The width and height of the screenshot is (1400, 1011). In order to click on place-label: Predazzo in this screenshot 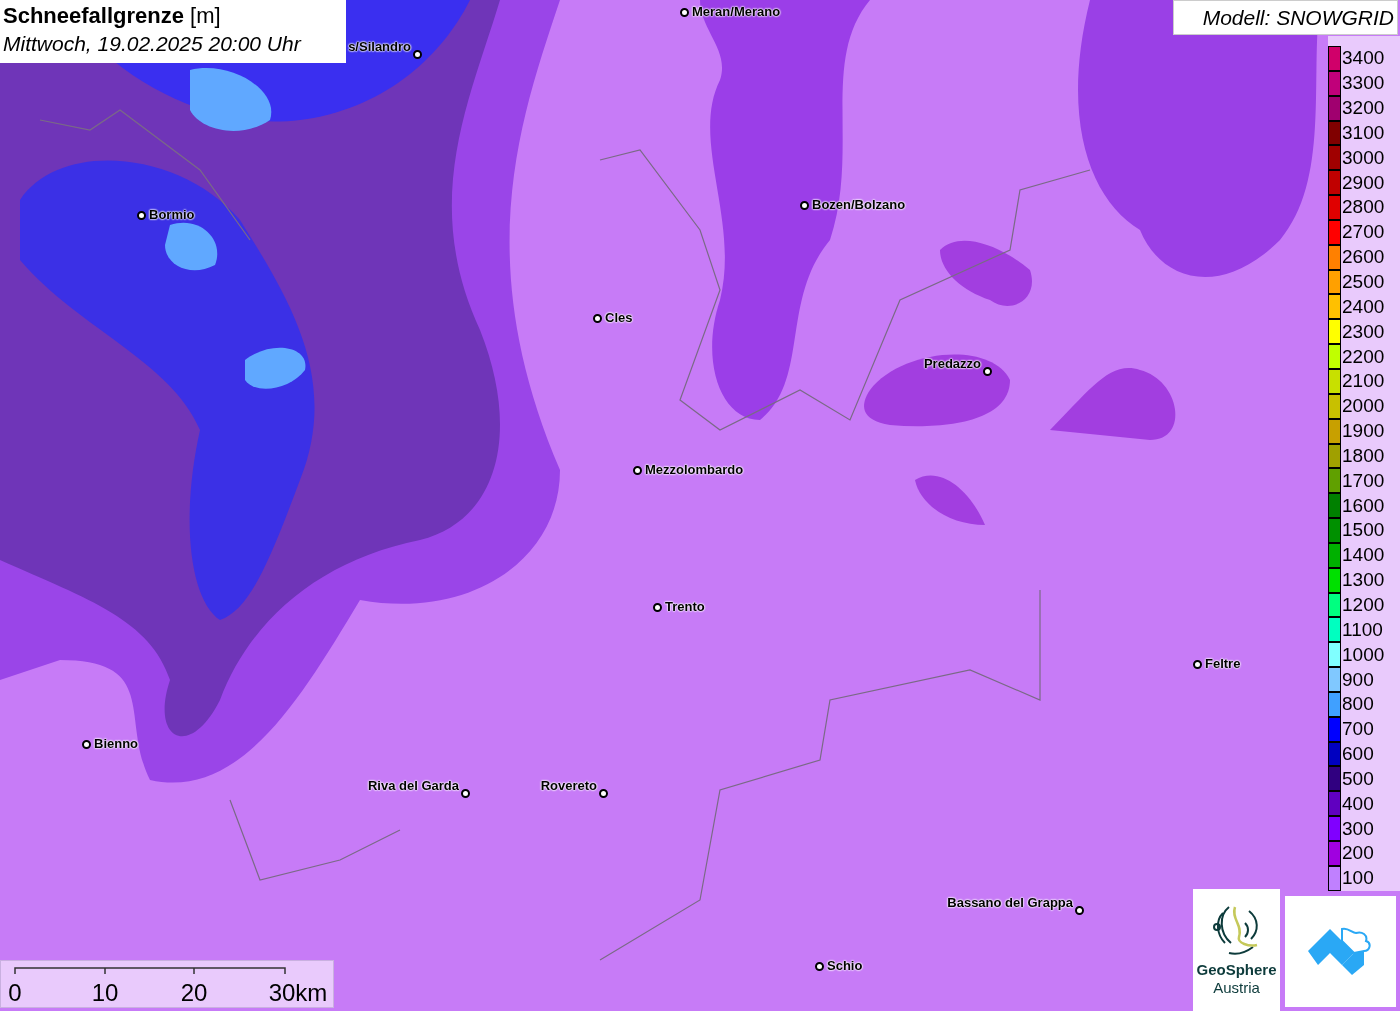, I will do `click(952, 363)`.